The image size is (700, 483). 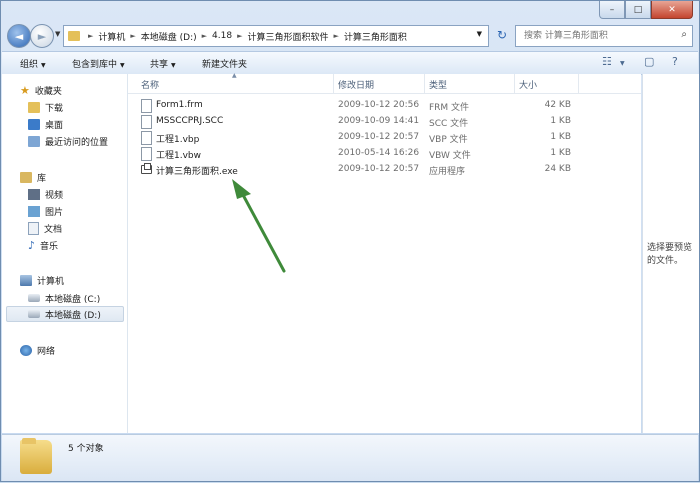 I want to click on nav-videos: 视频, so click(x=45, y=194).